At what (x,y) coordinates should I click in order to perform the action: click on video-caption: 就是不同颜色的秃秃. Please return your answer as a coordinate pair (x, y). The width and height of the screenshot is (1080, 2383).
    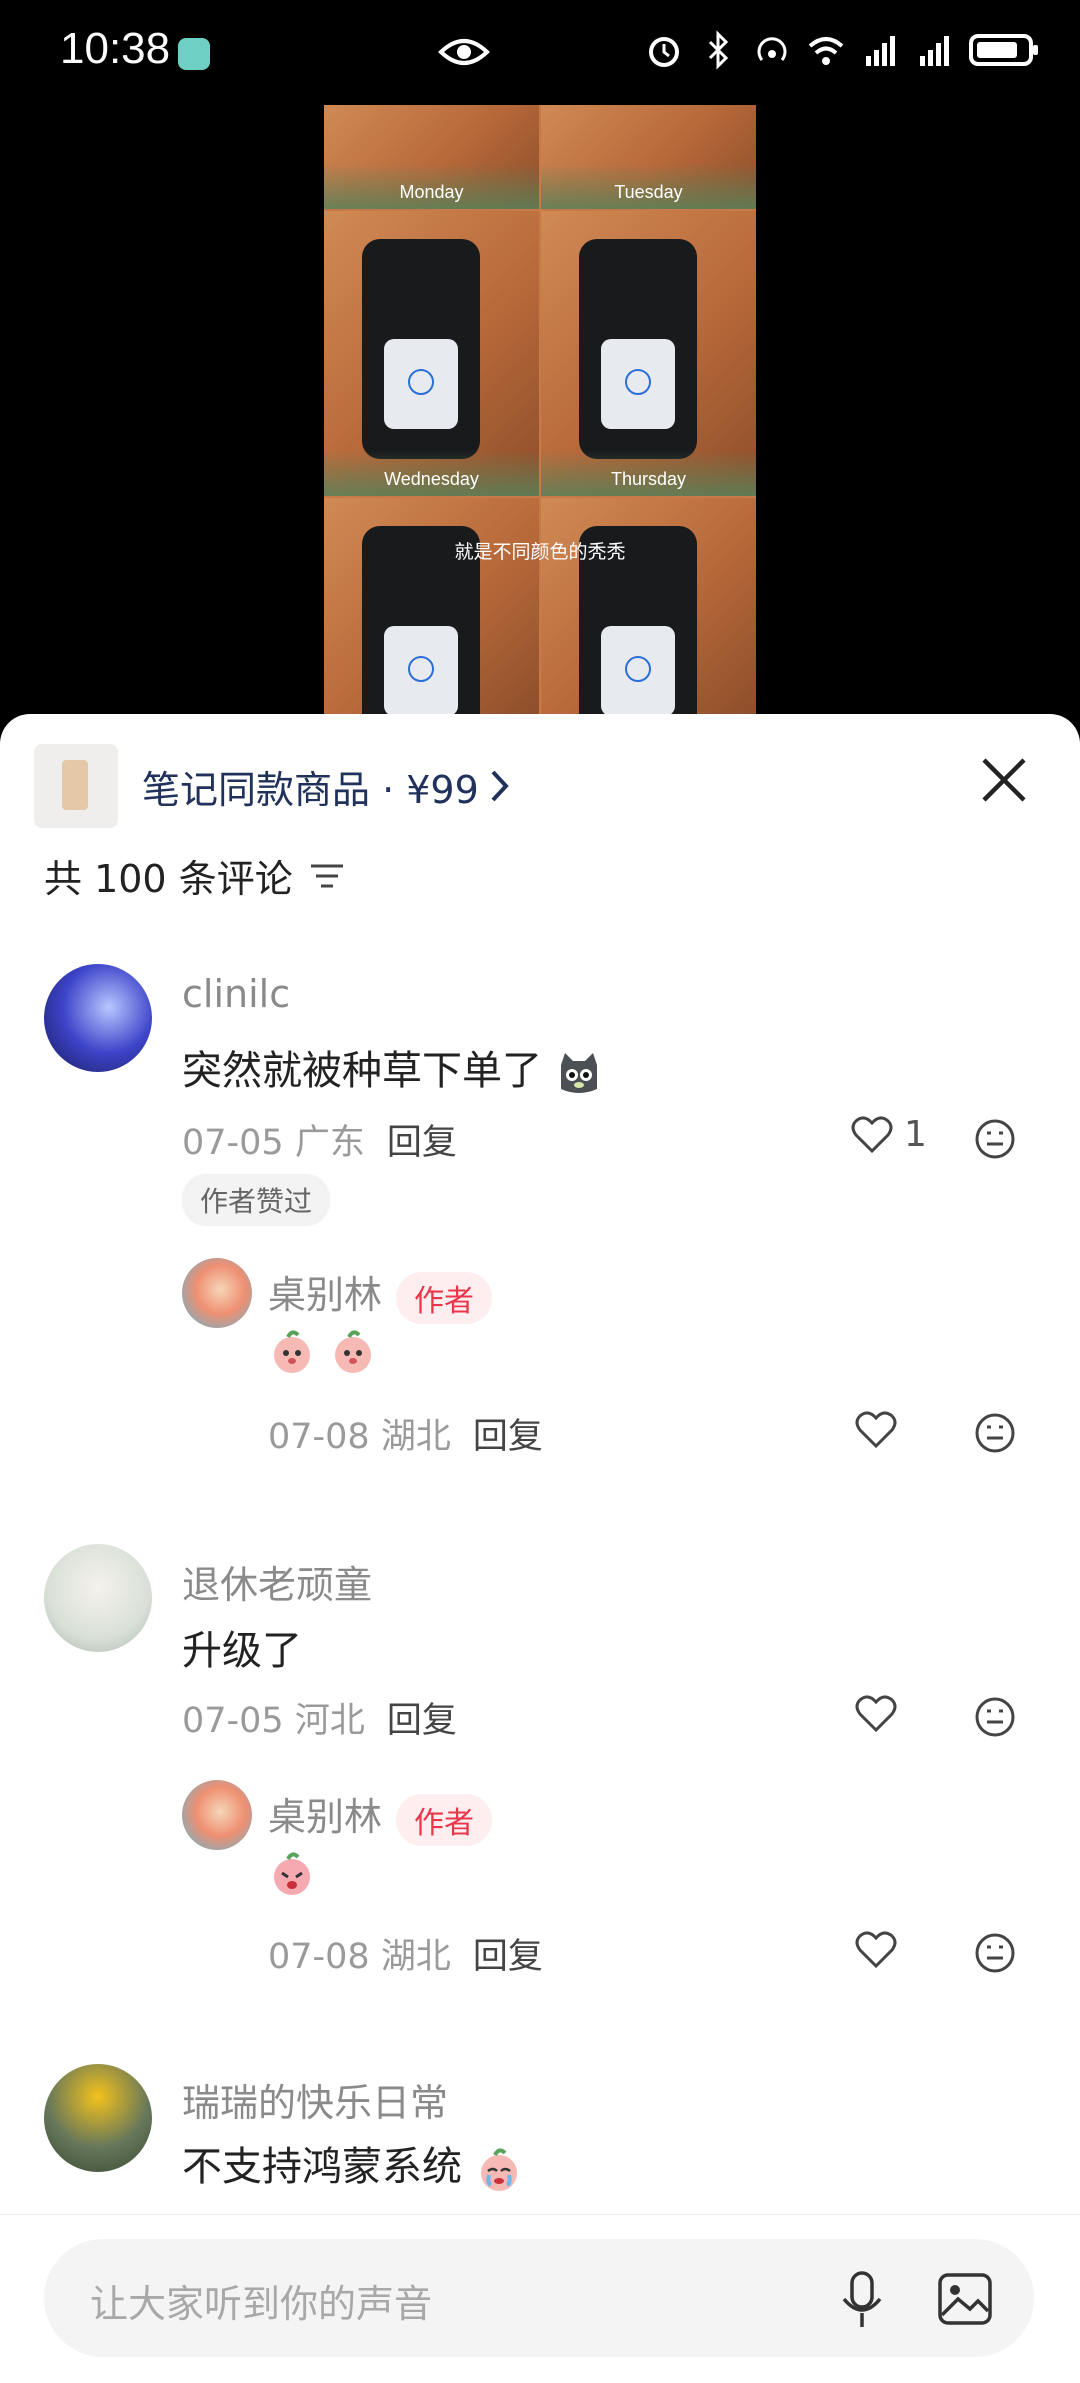
    Looking at the image, I should click on (540, 552).